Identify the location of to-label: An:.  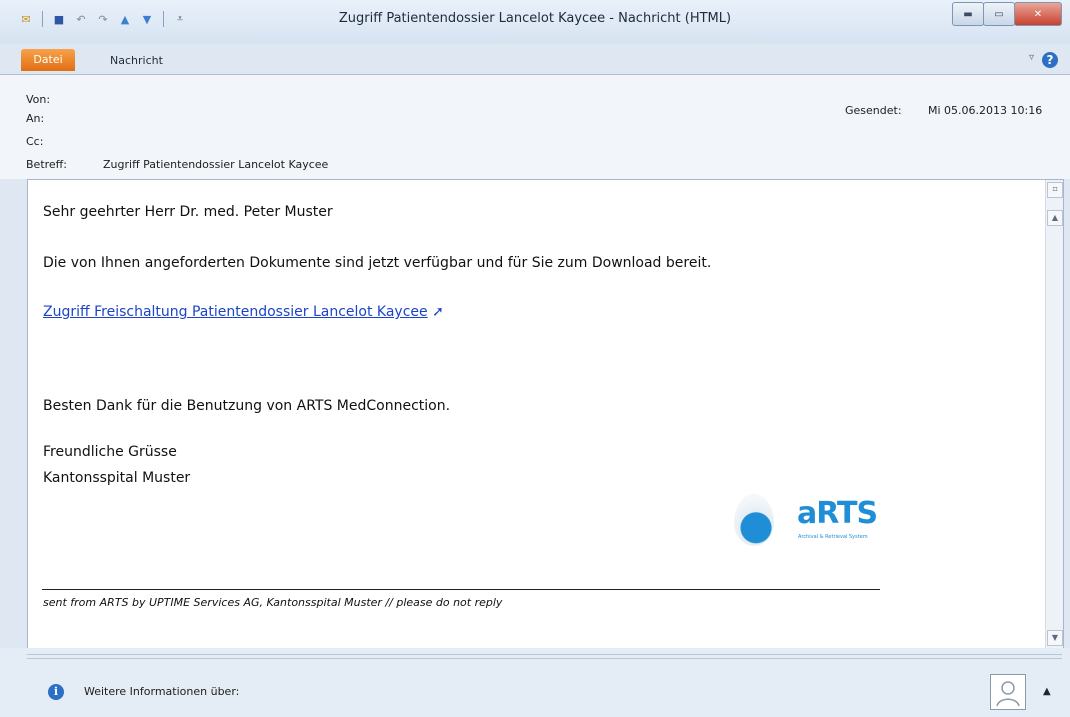
(35, 118).